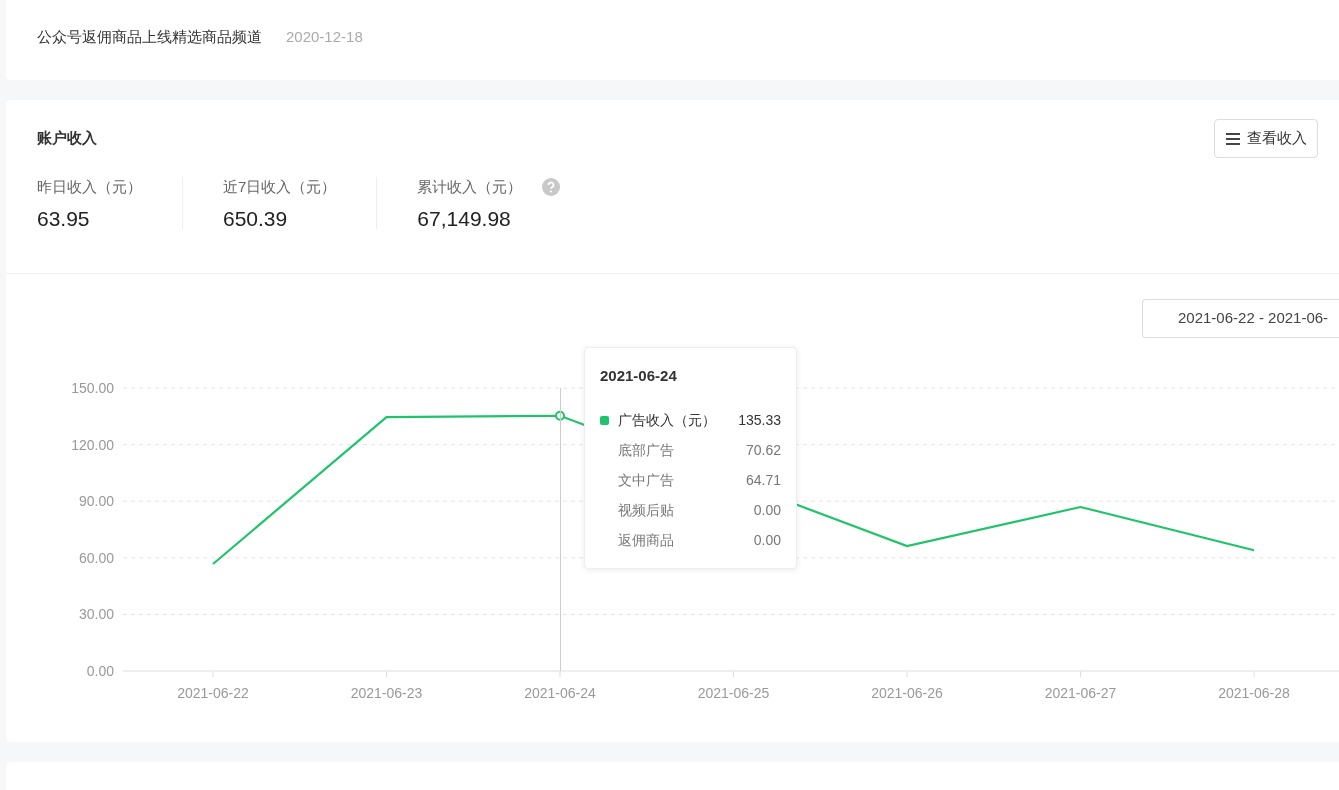  What do you see at coordinates (1240, 318) in the screenshot?
I see `date-range-field: 2021-06-22 - 2021-06-` at bounding box center [1240, 318].